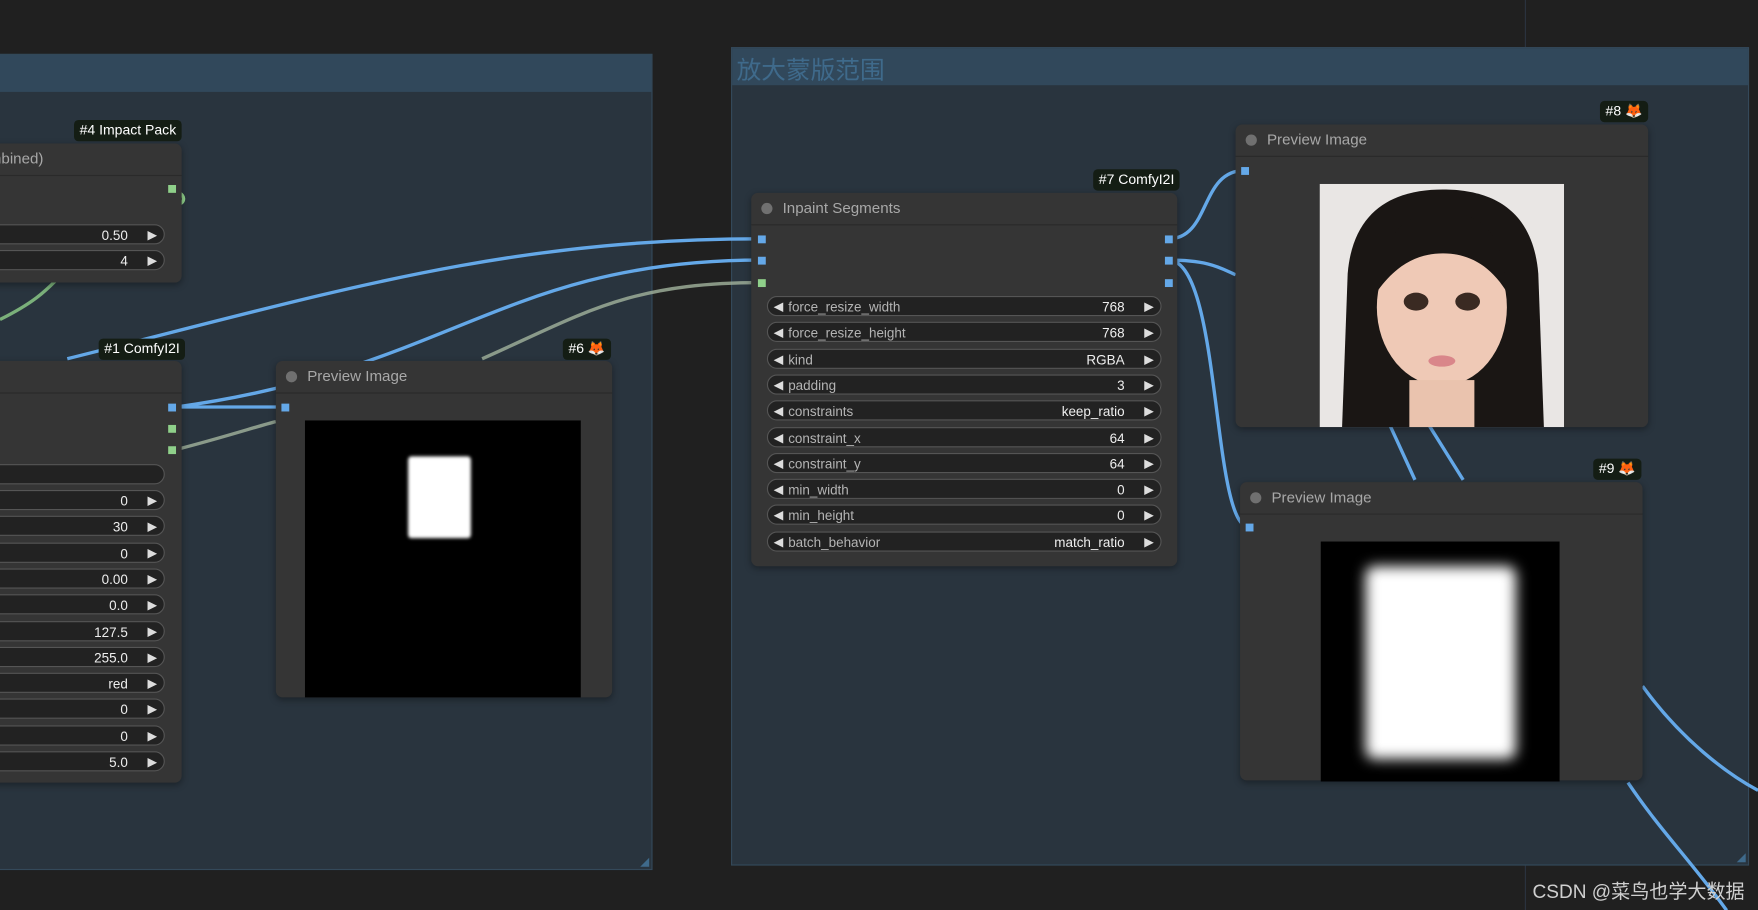 Image resolution: width=1758 pixels, height=910 pixels. I want to click on widget-force-resize-height: ◀ force_resize_height 768 ▶, so click(964, 332).